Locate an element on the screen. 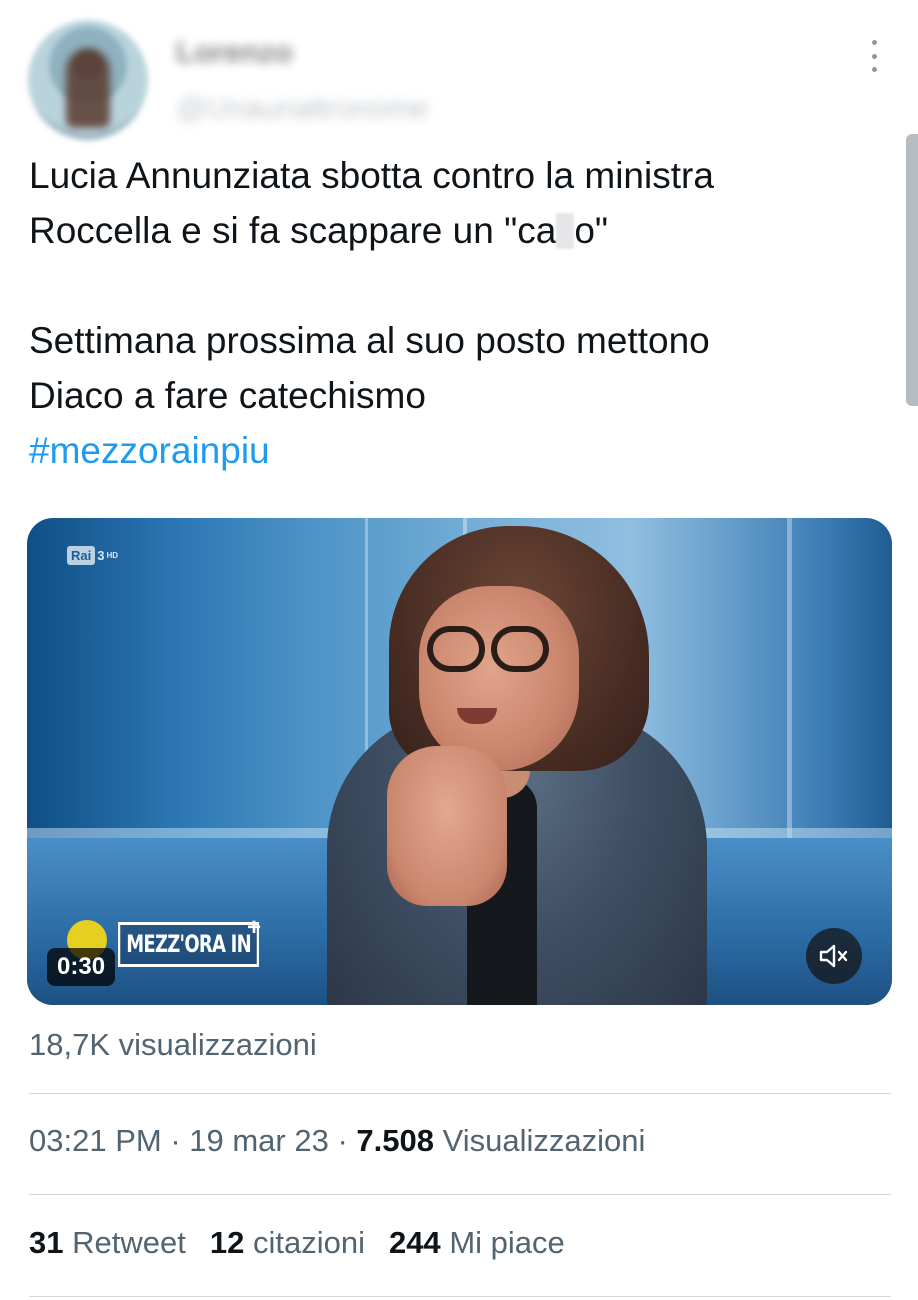 Image resolution: width=918 pixels, height=1300 pixels. retweets-count: 31 is located at coordinates (46, 1242).